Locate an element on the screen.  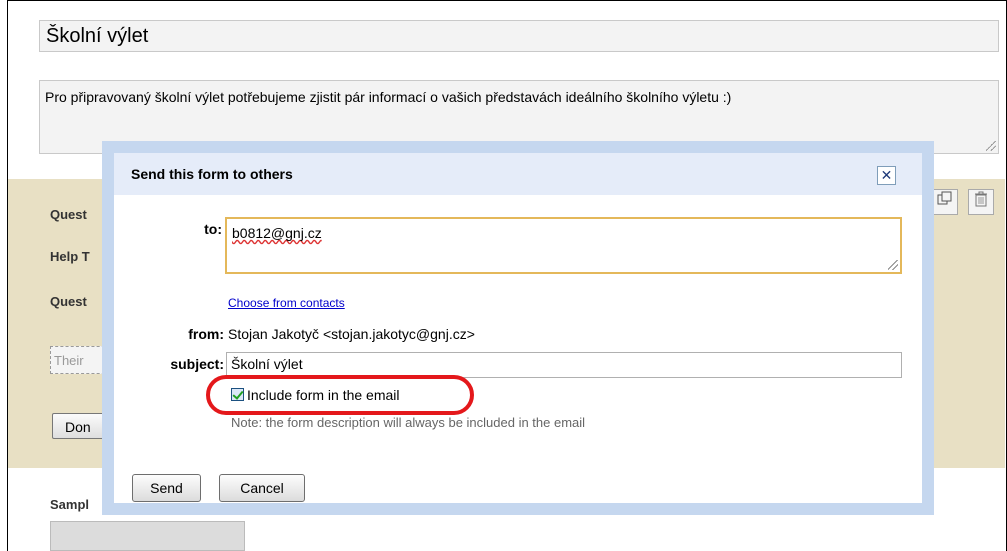
include-form-checkbox is located at coordinates (237, 394).